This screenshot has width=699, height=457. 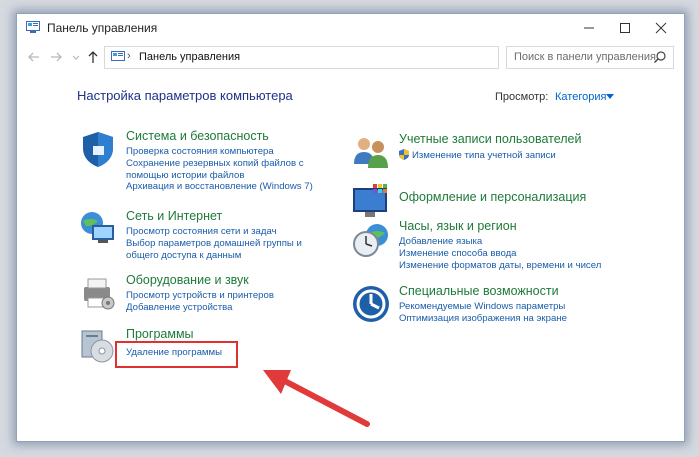 What do you see at coordinates (98, 347) in the screenshot?
I see `programs-disc-icon` at bounding box center [98, 347].